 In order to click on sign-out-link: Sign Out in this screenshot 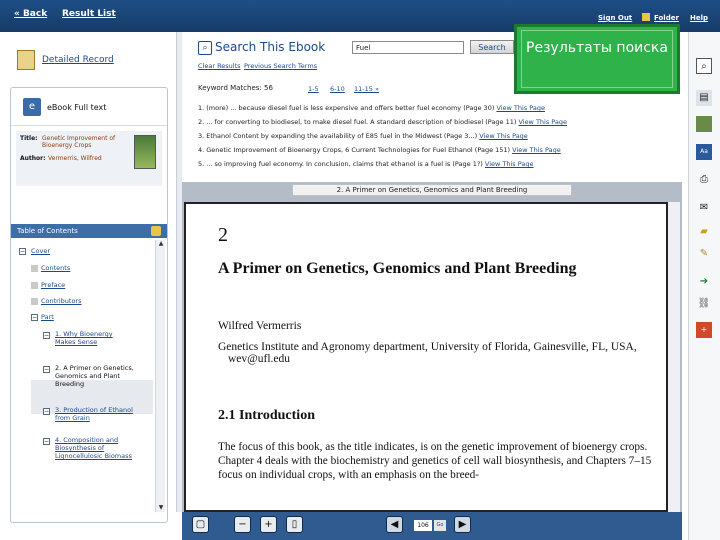, I will do `click(615, 18)`.